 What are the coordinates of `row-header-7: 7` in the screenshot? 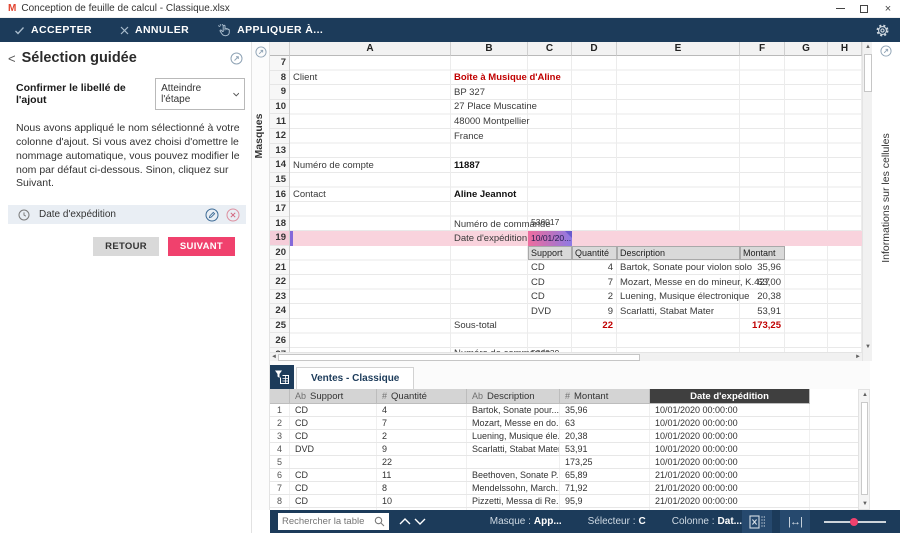 It's located at (279, 63).